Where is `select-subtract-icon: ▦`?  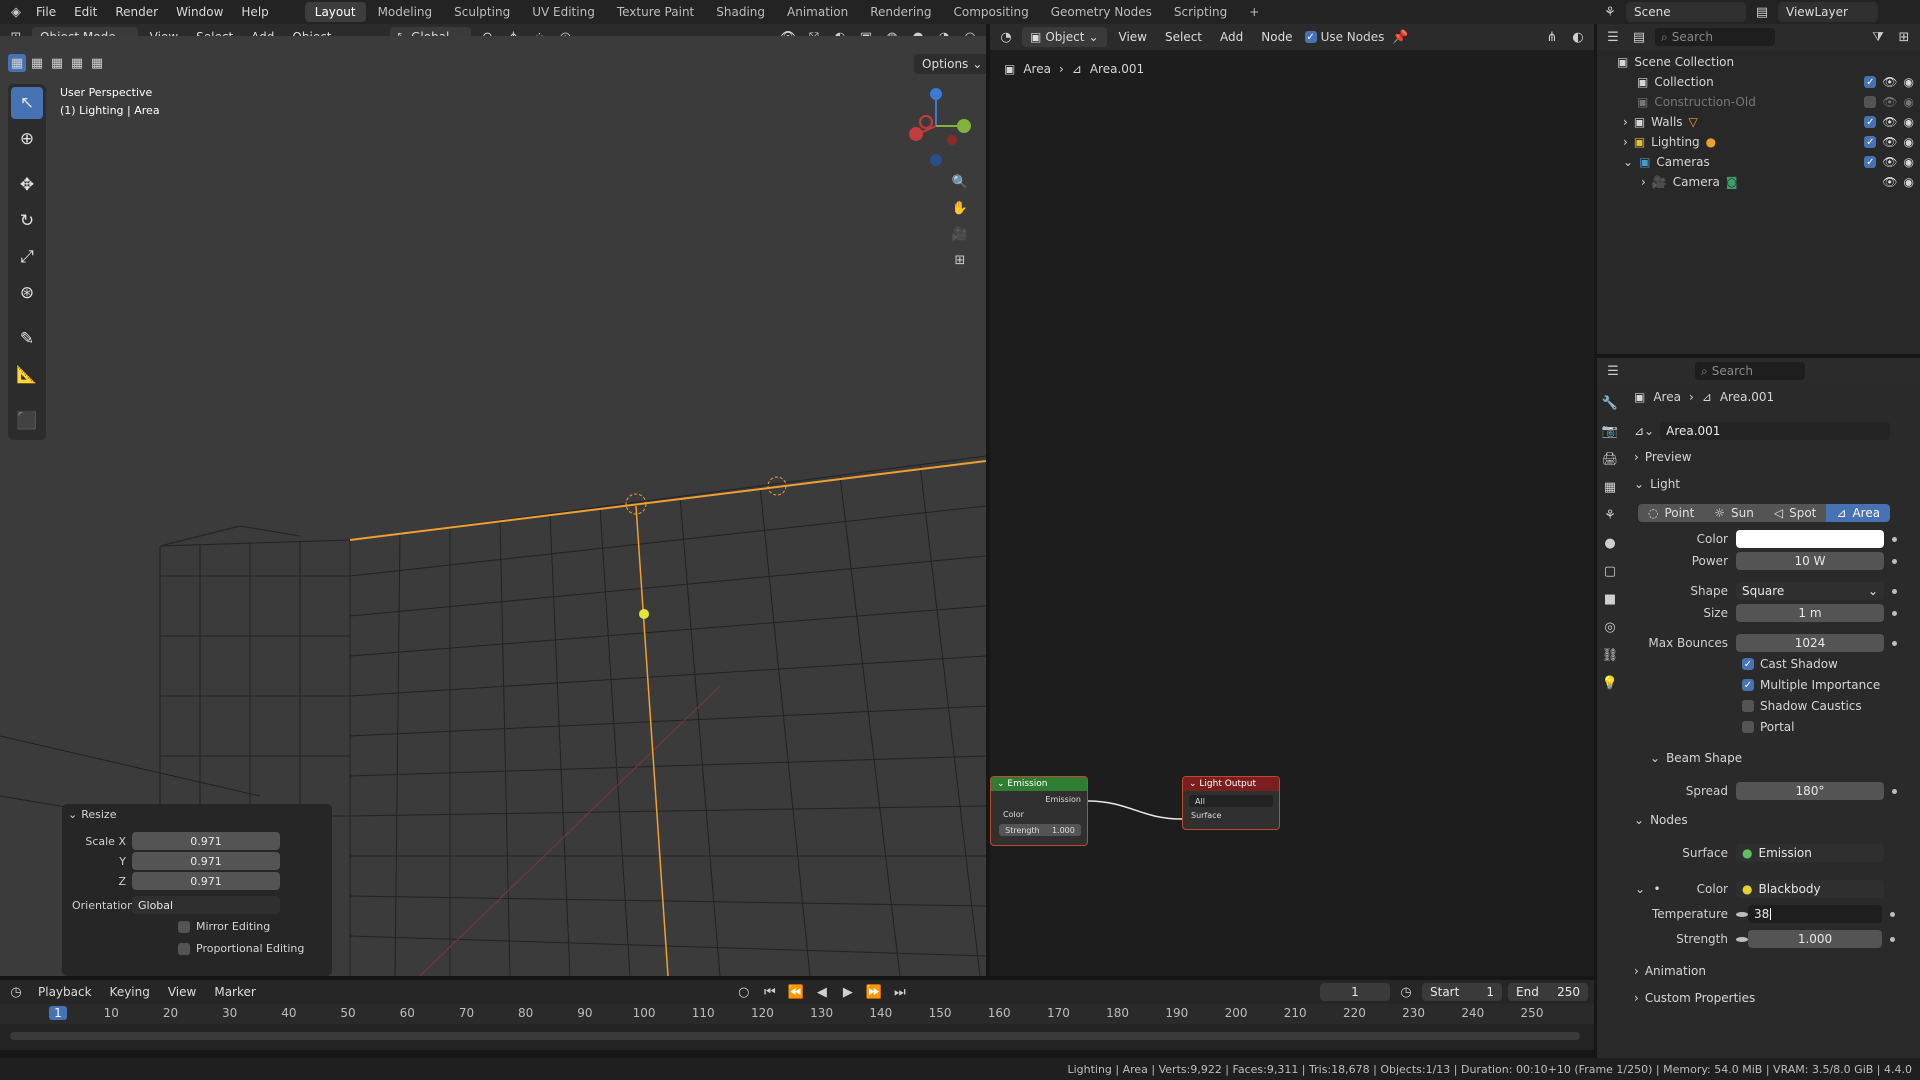 select-subtract-icon: ▦ is located at coordinates (57, 63).